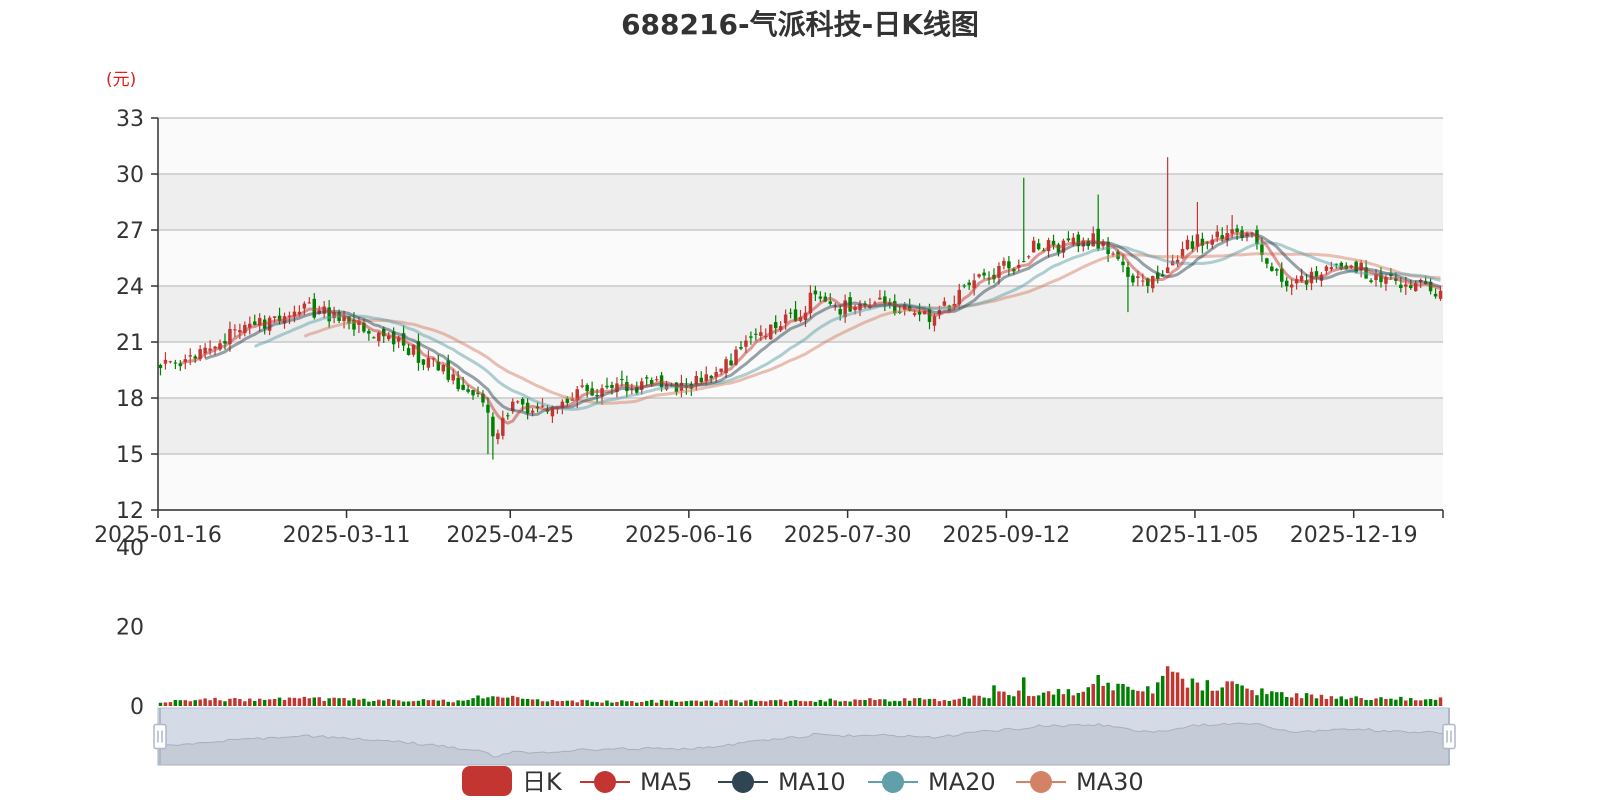 The width and height of the screenshot is (1600, 800). I want to click on legend-item-日k: 日K, so click(512, 781).